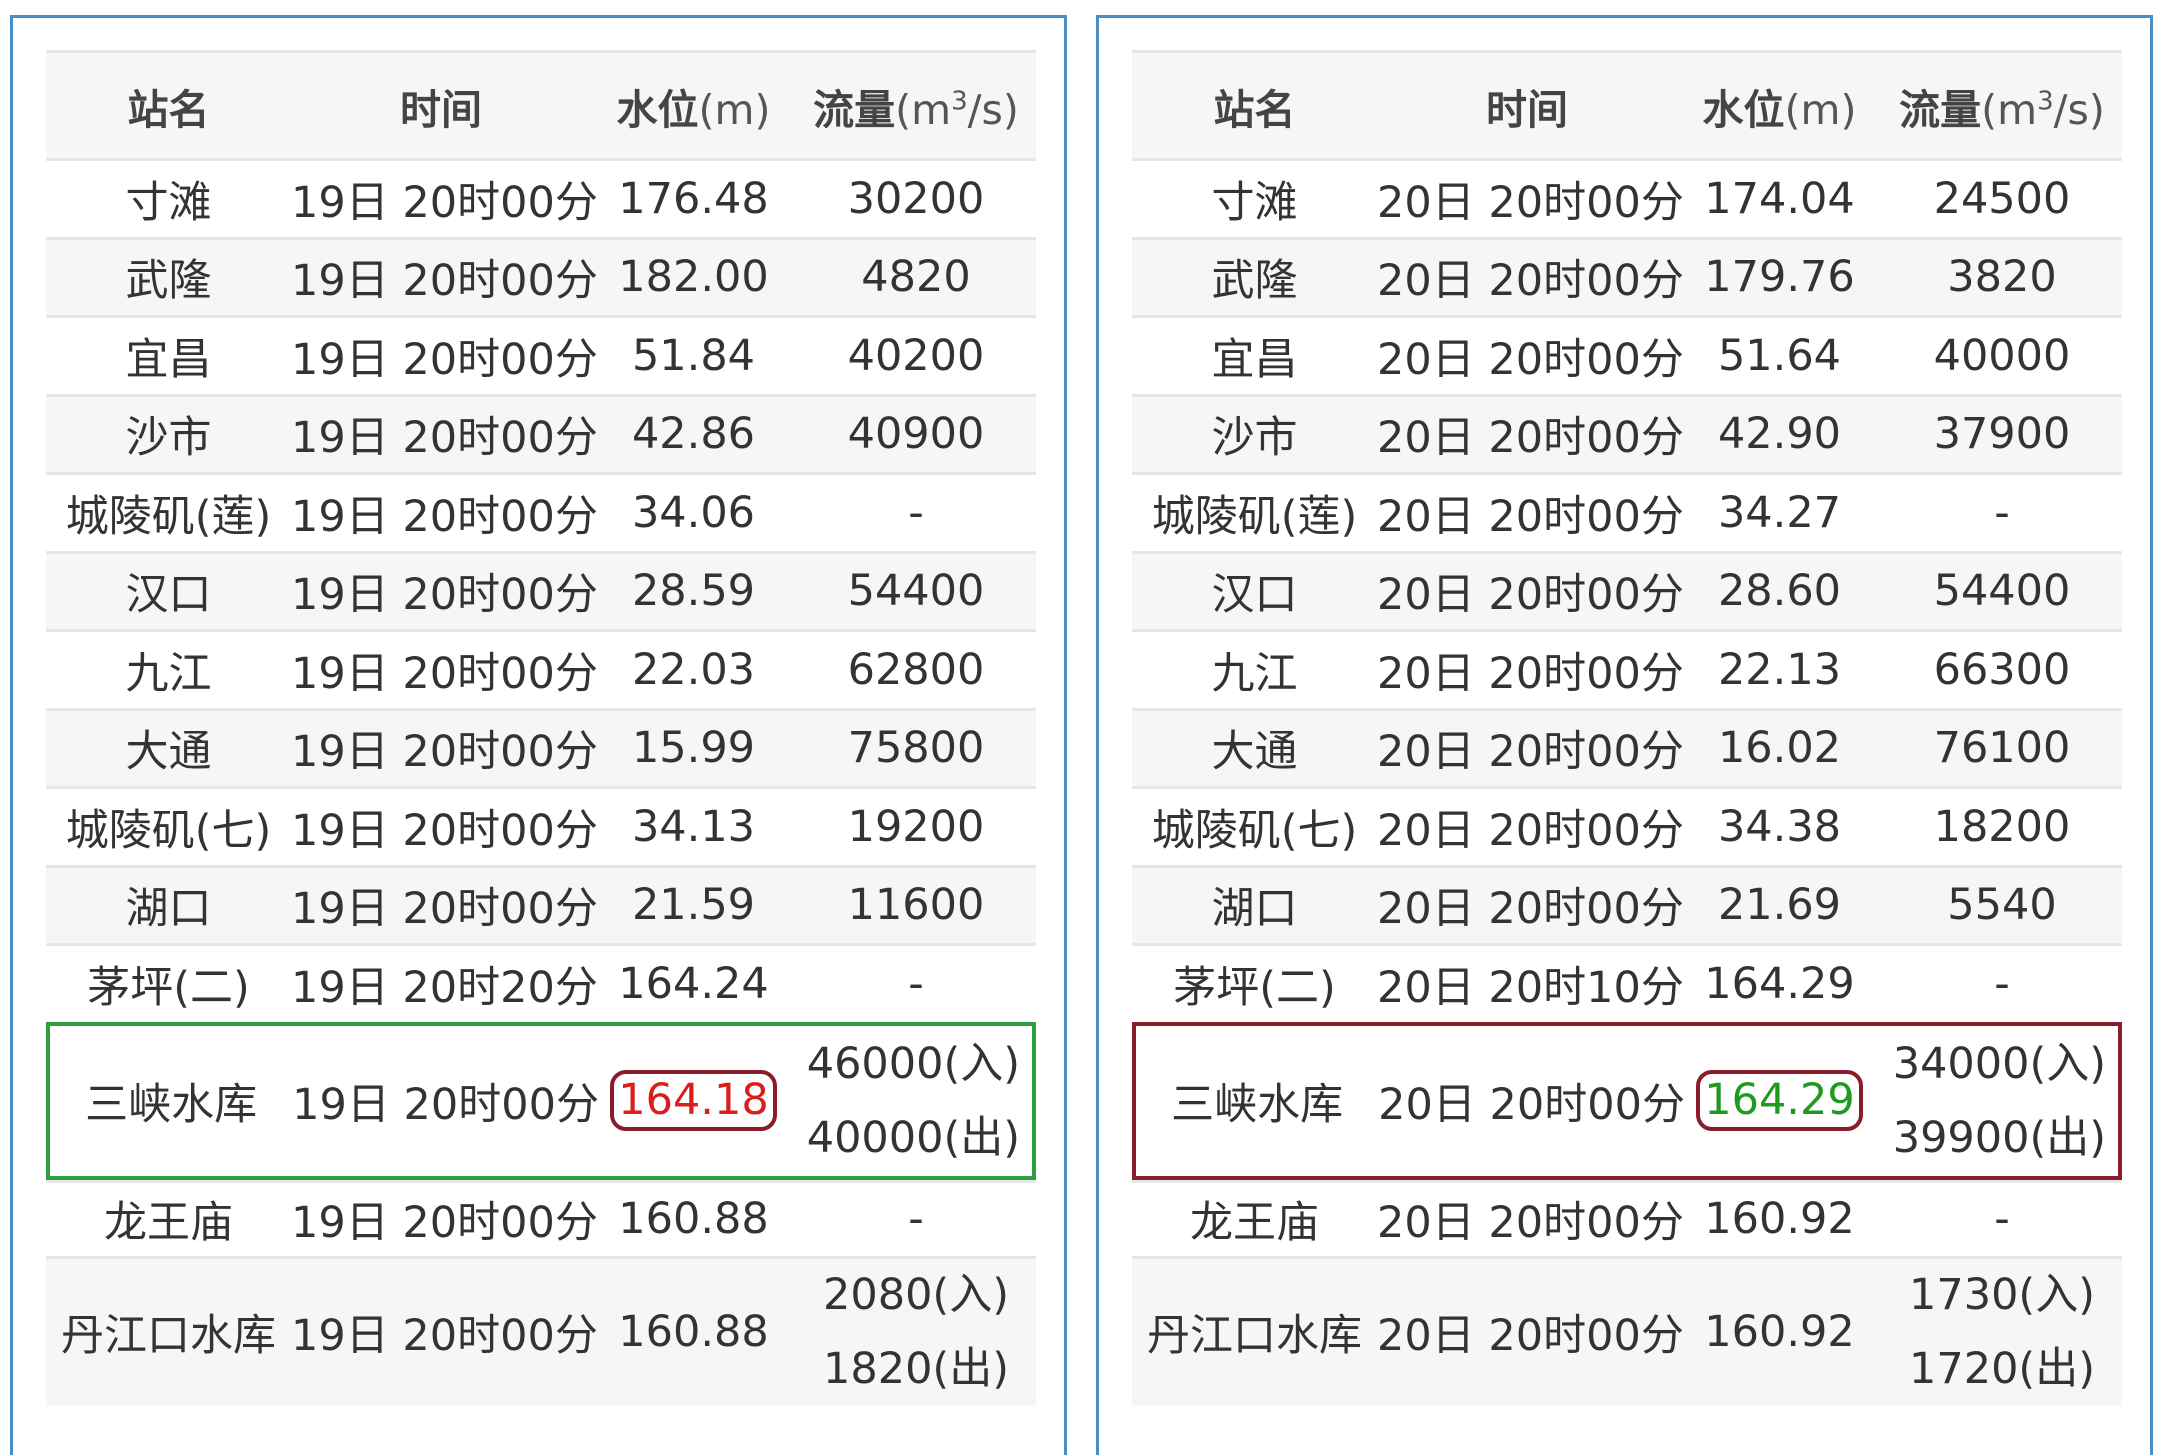  What do you see at coordinates (693, 512) in the screenshot?
I see `water-level: 34.06` at bounding box center [693, 512].